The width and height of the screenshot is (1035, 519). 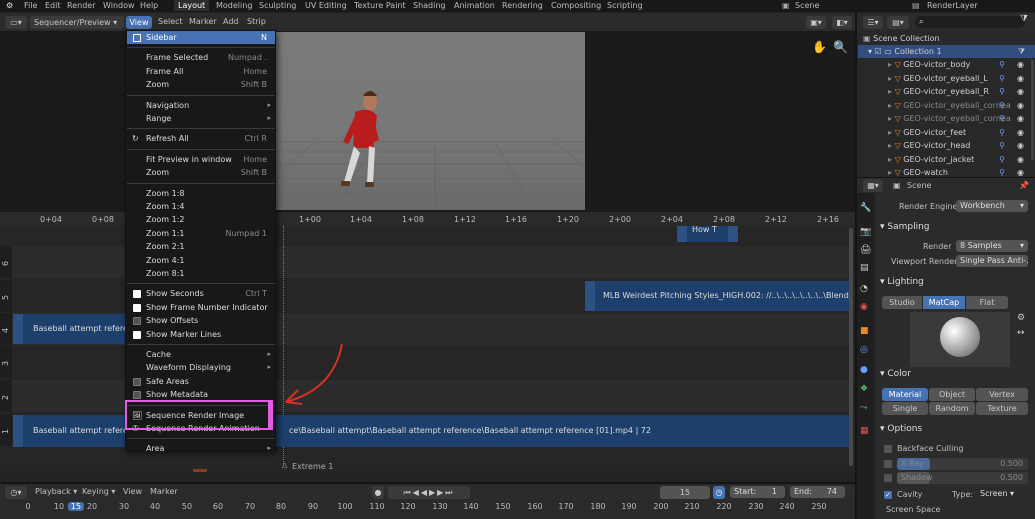 What do you see at coordinates (1002, 408) in the screenshot?
I see `color-texture: Texture` at bounding box center [1002, 408].